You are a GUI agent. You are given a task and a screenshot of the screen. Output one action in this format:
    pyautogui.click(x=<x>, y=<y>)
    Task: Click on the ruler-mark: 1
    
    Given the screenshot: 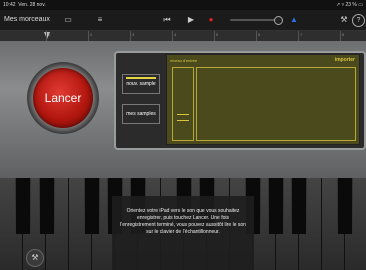 What is the action you would take?
    pyautogui.click(x=49, y=34)
    